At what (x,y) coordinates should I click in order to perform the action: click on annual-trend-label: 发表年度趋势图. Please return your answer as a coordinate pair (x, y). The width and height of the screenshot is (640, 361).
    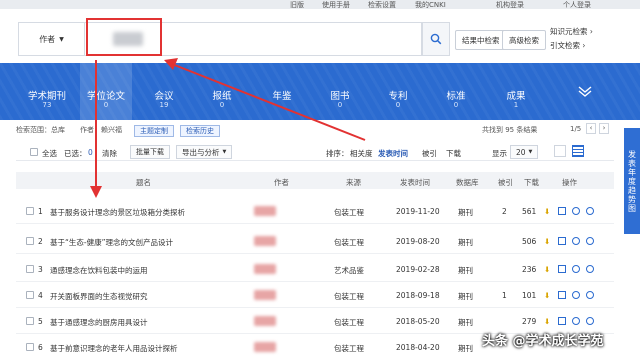
    Looking at the image, I should click on (632, 181).